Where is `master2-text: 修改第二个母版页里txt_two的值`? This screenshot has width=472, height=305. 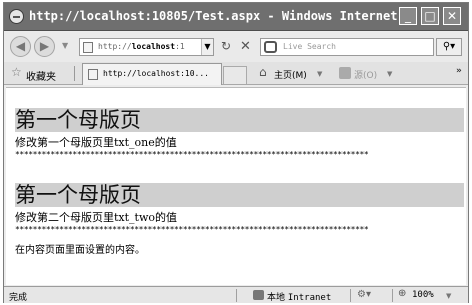
master2-text: 修改第二个母版页里txt_two的值 is located at coordinates (96, 217).